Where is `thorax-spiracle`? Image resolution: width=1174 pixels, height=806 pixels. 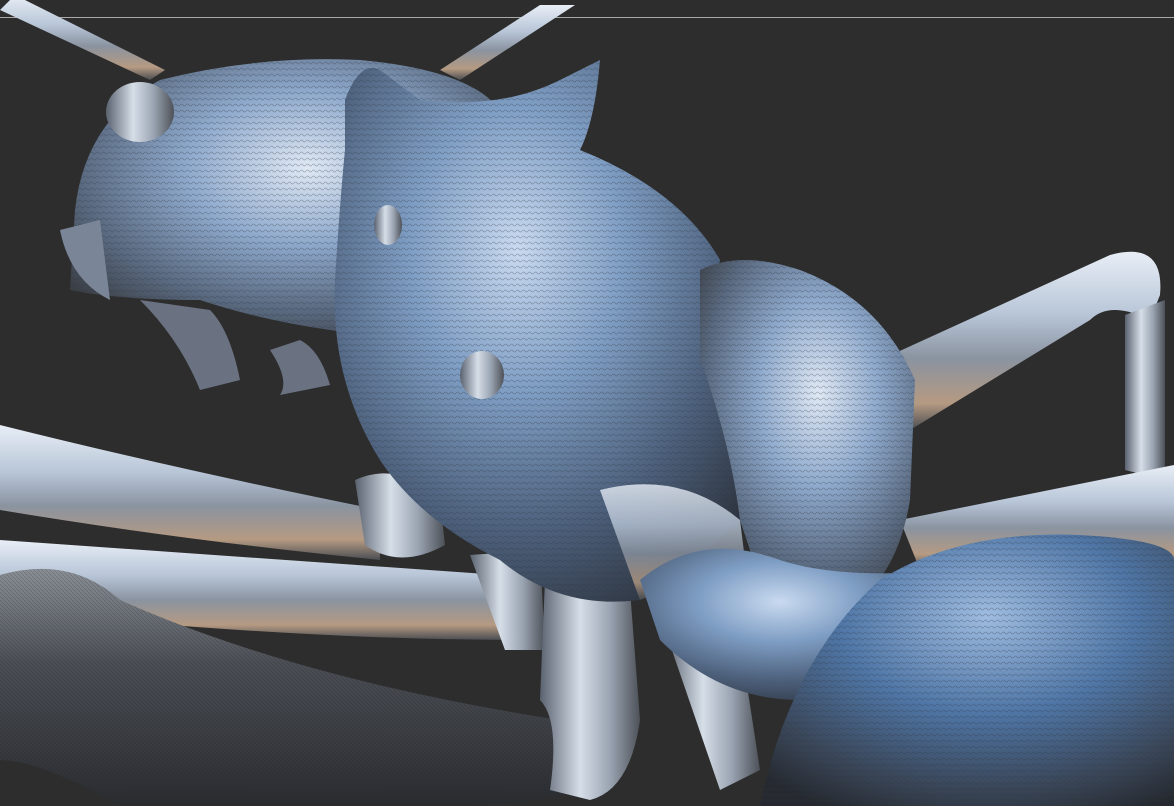
thorax-spiracle is located at coordinates (482, 375).